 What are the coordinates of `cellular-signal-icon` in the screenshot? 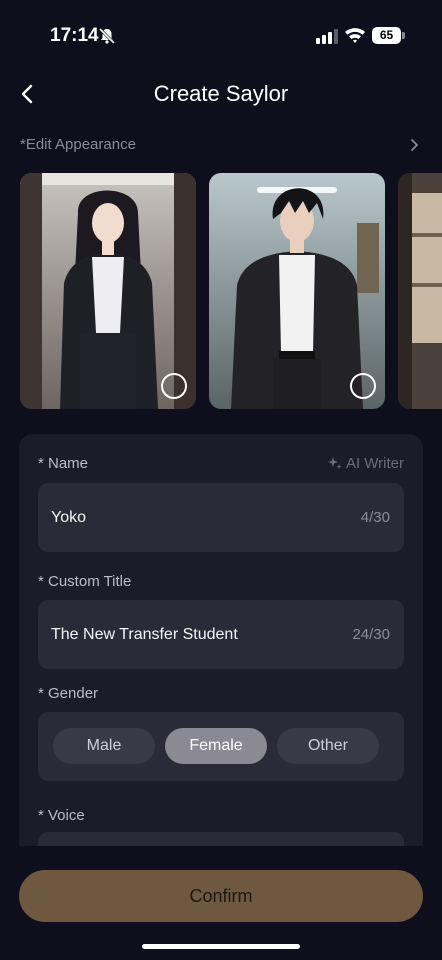 It's located at (327, 36).